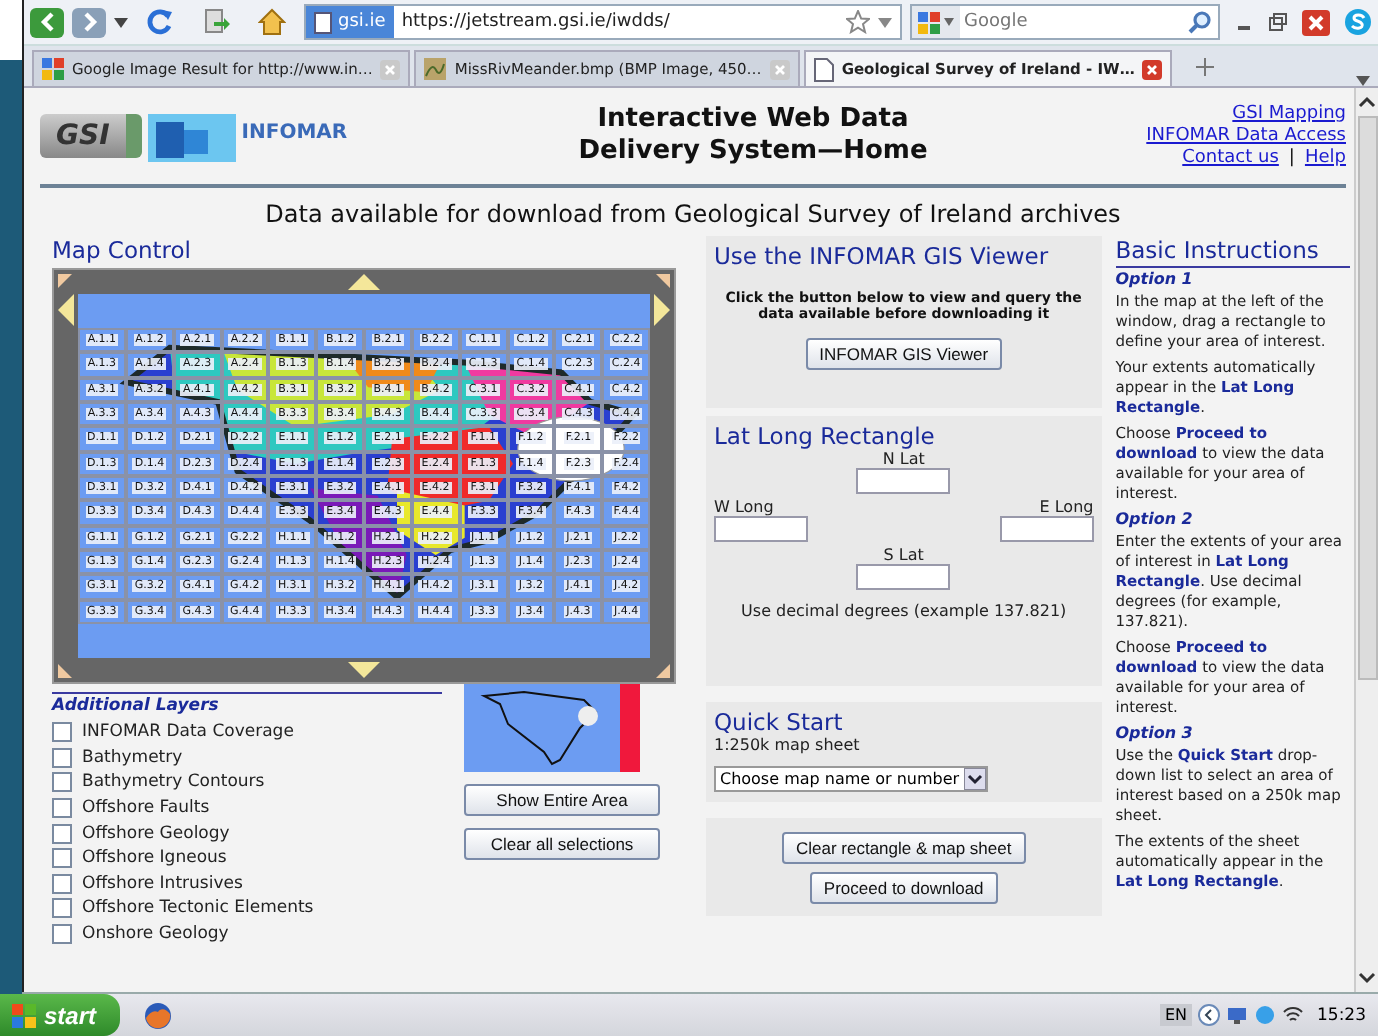 The height and width of the screenshot is (1036, 1378). Describe the element at coordinates (122, 250) in the screenshot. I see `section-title: Map Control` at that location.